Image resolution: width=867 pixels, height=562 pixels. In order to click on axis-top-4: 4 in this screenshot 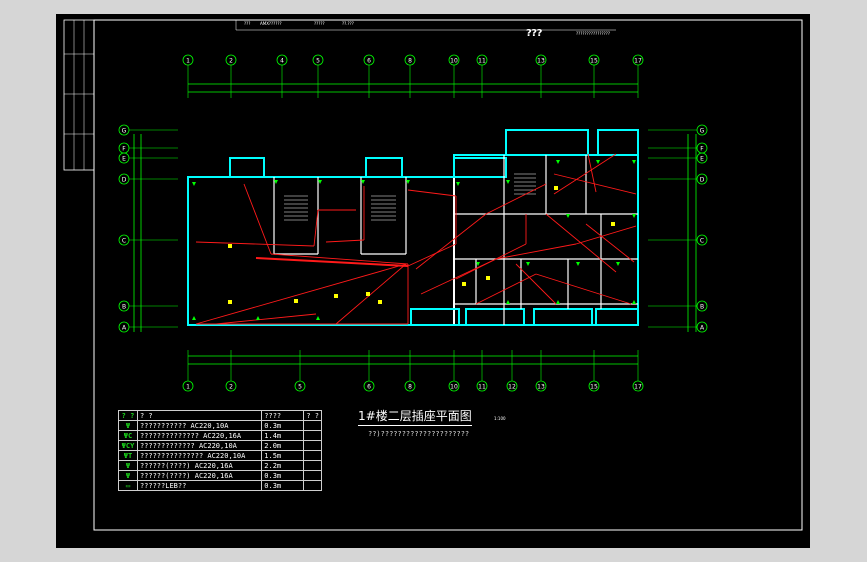, I will do `click(282, 60)`.